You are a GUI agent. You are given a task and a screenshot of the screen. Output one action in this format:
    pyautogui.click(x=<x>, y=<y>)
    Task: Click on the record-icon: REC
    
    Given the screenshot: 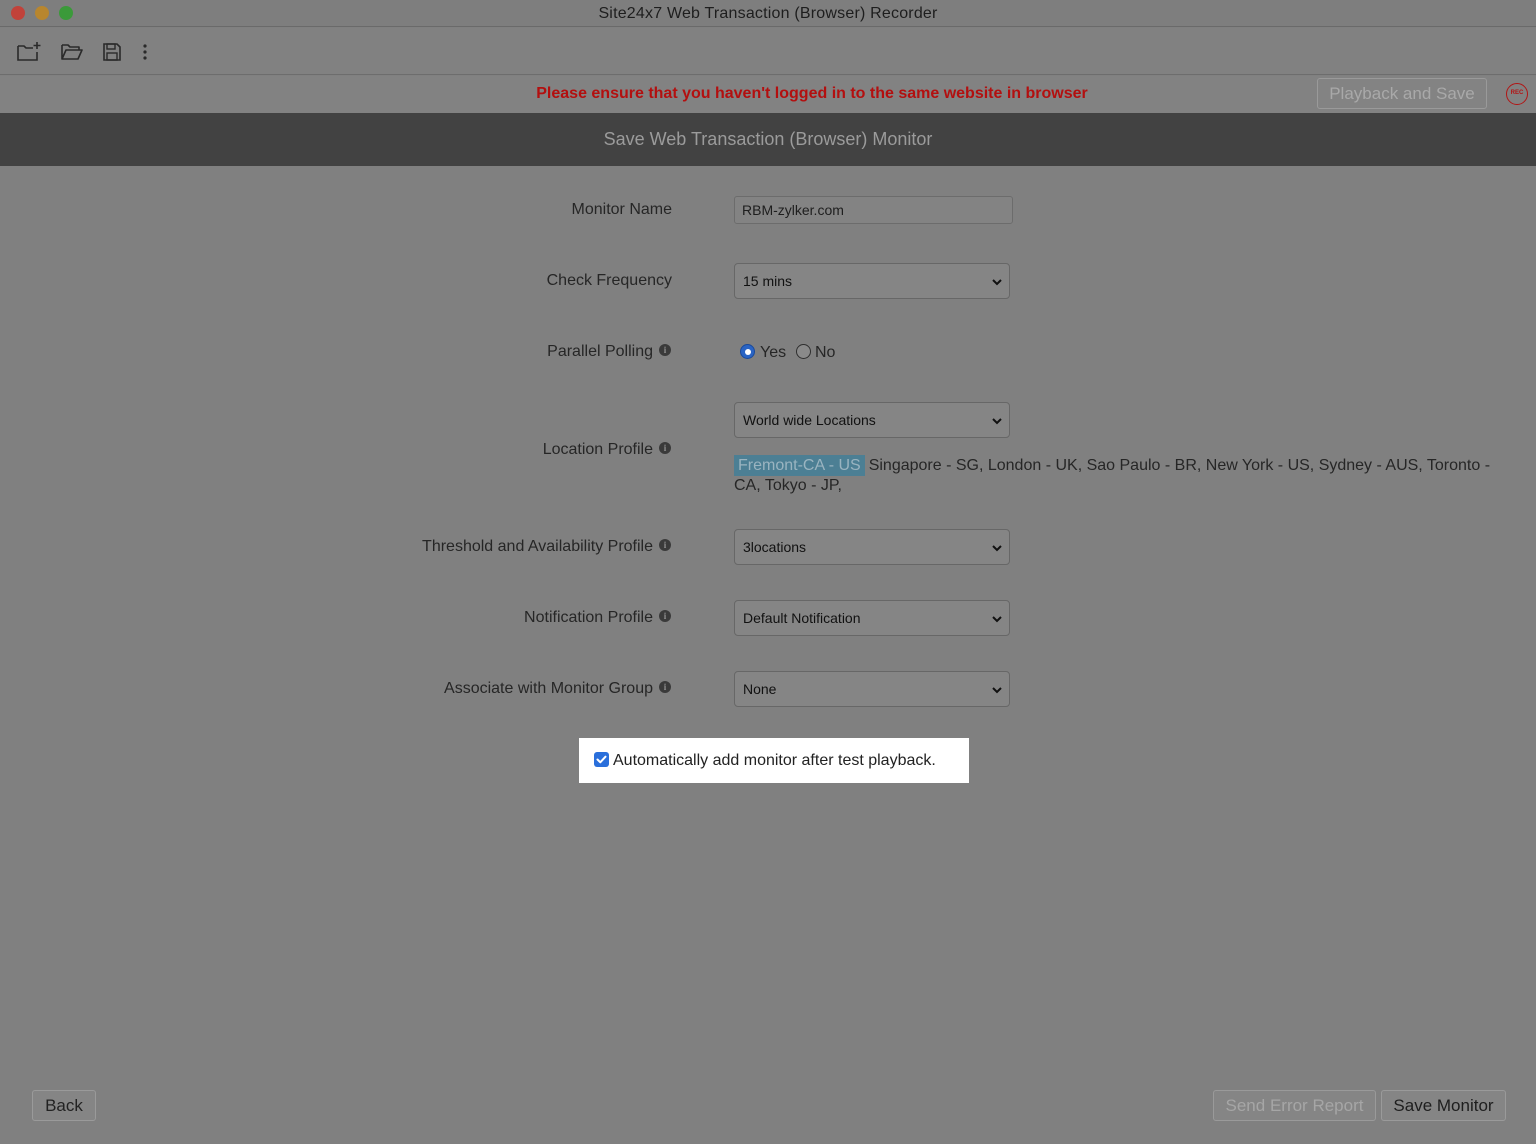 What is the action you would take?
    pyautogui.click(x=1517, y=94)
    